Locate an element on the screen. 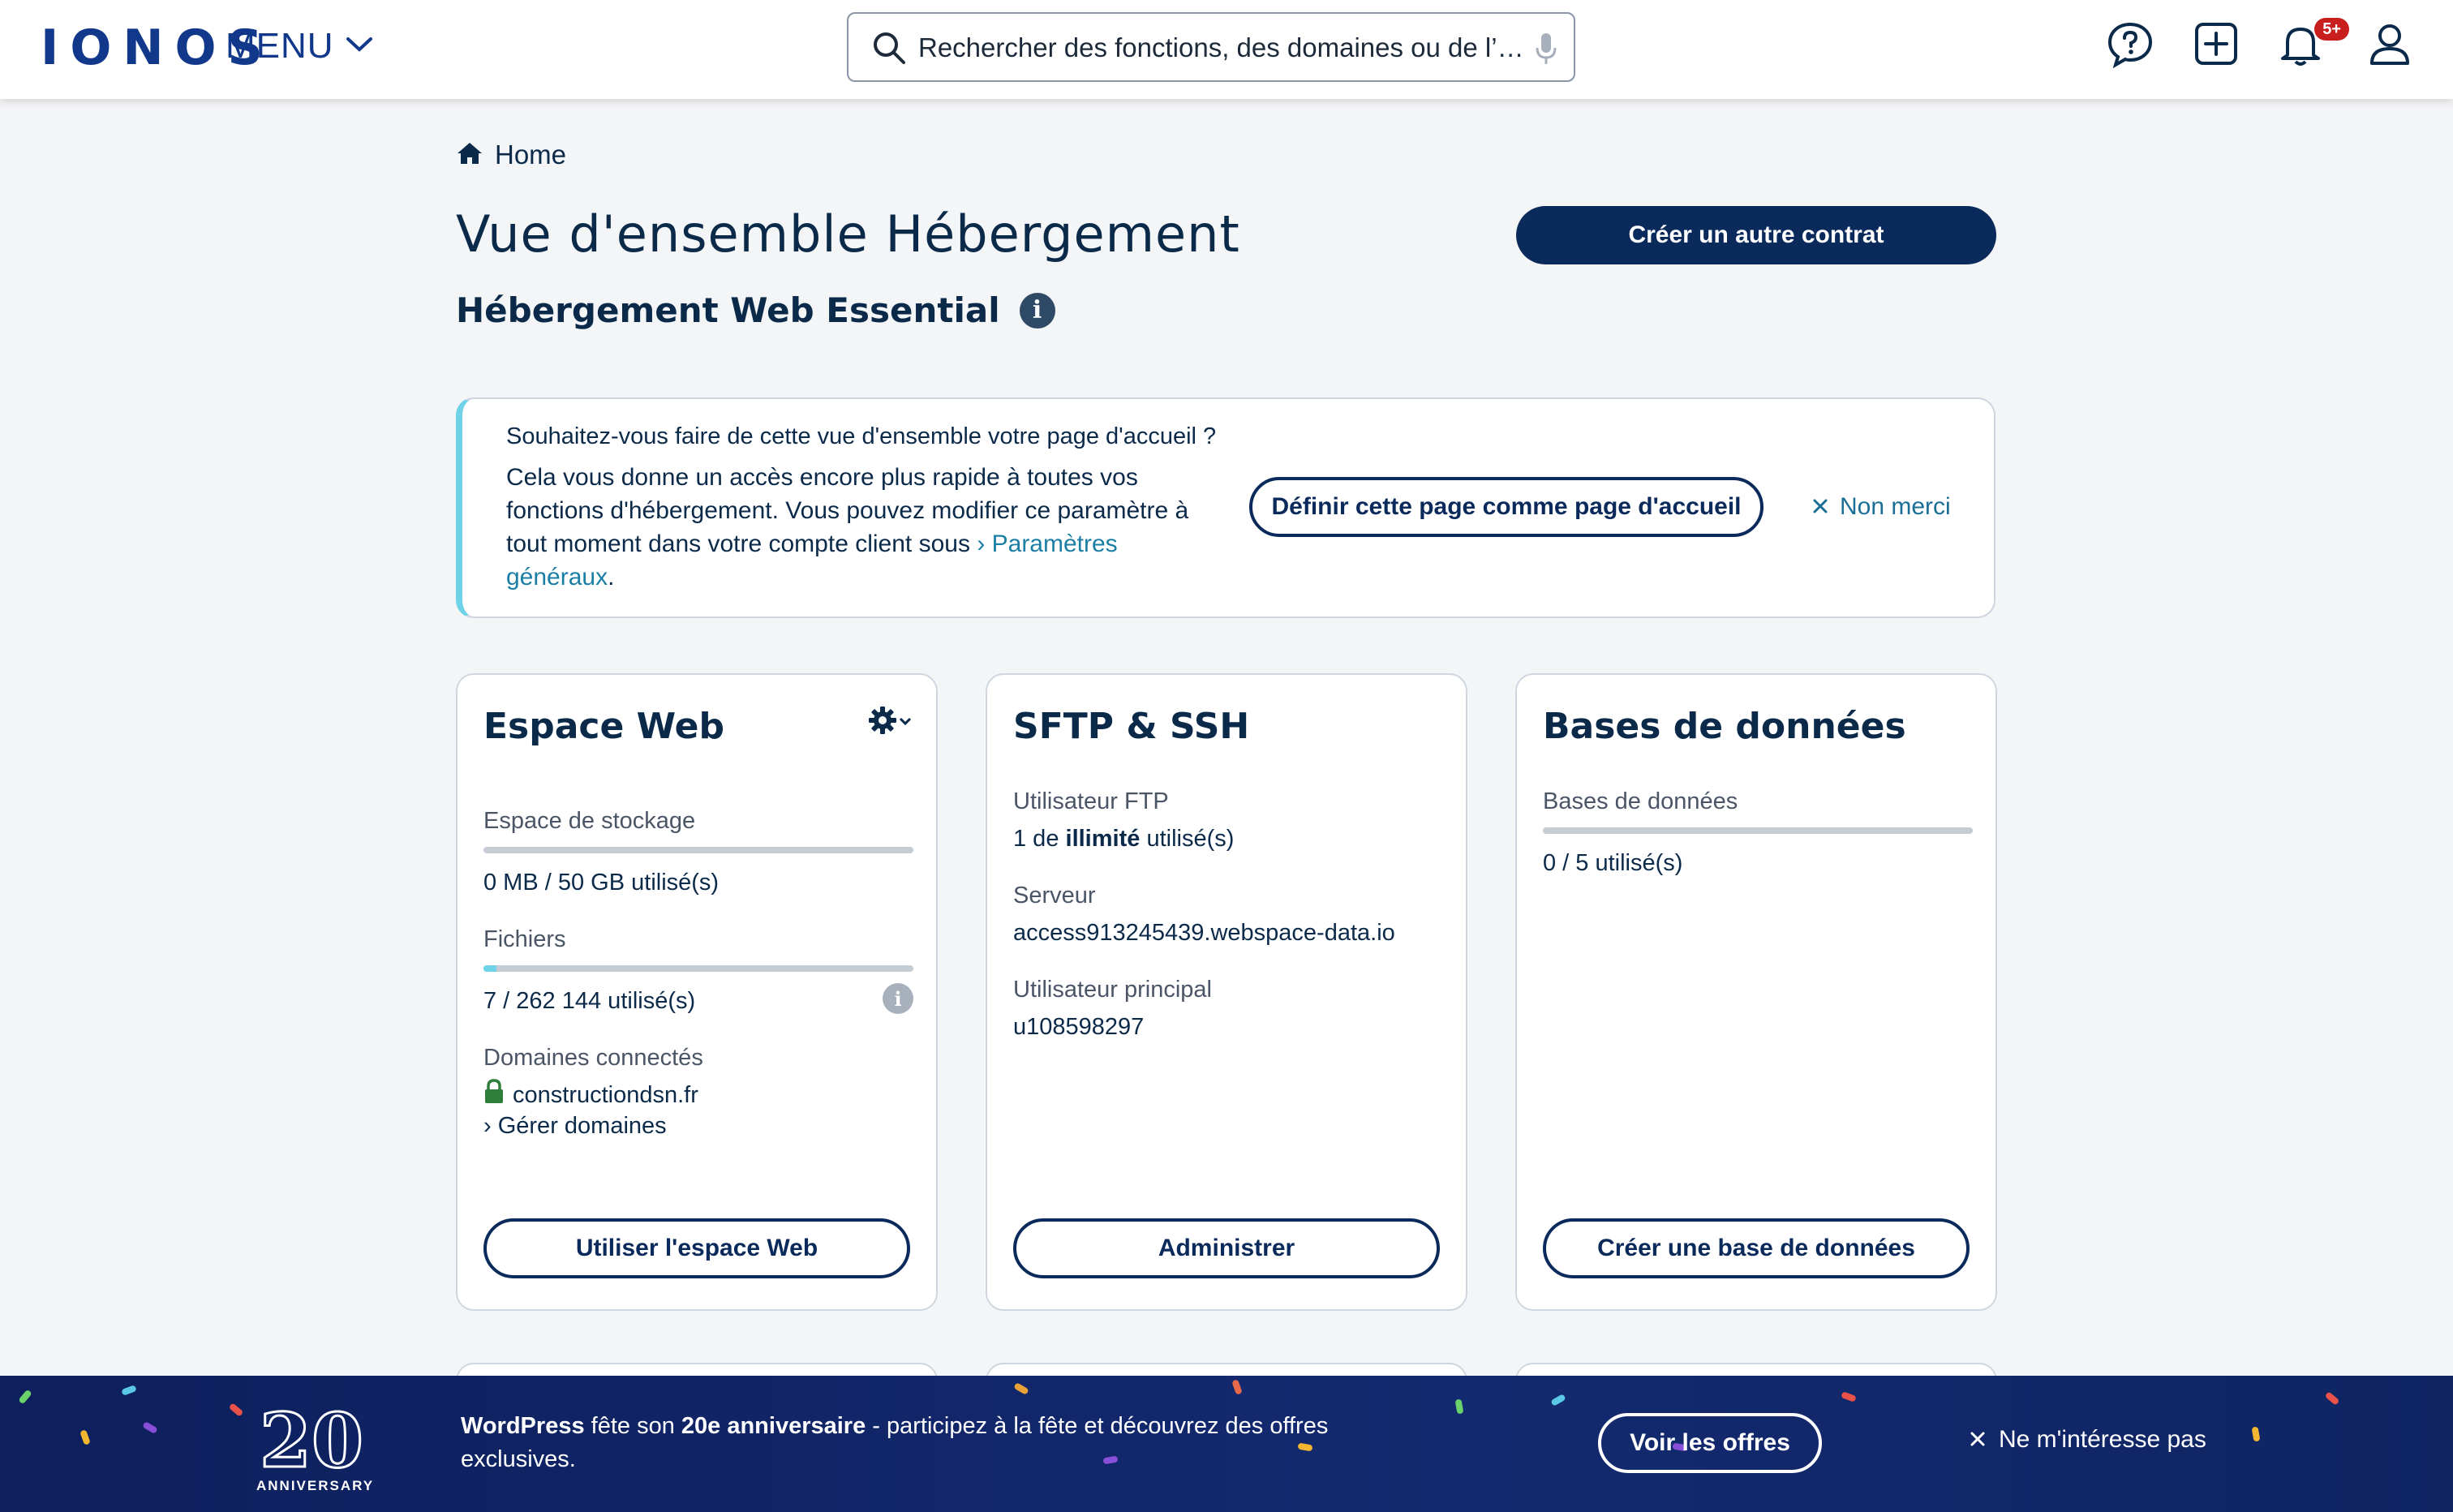 Image resolution: width=2453 pixels, height=1512 pixels. ftp-user-value: 1 de illimité utilisé(s) is located at coordinates (1123, 839).